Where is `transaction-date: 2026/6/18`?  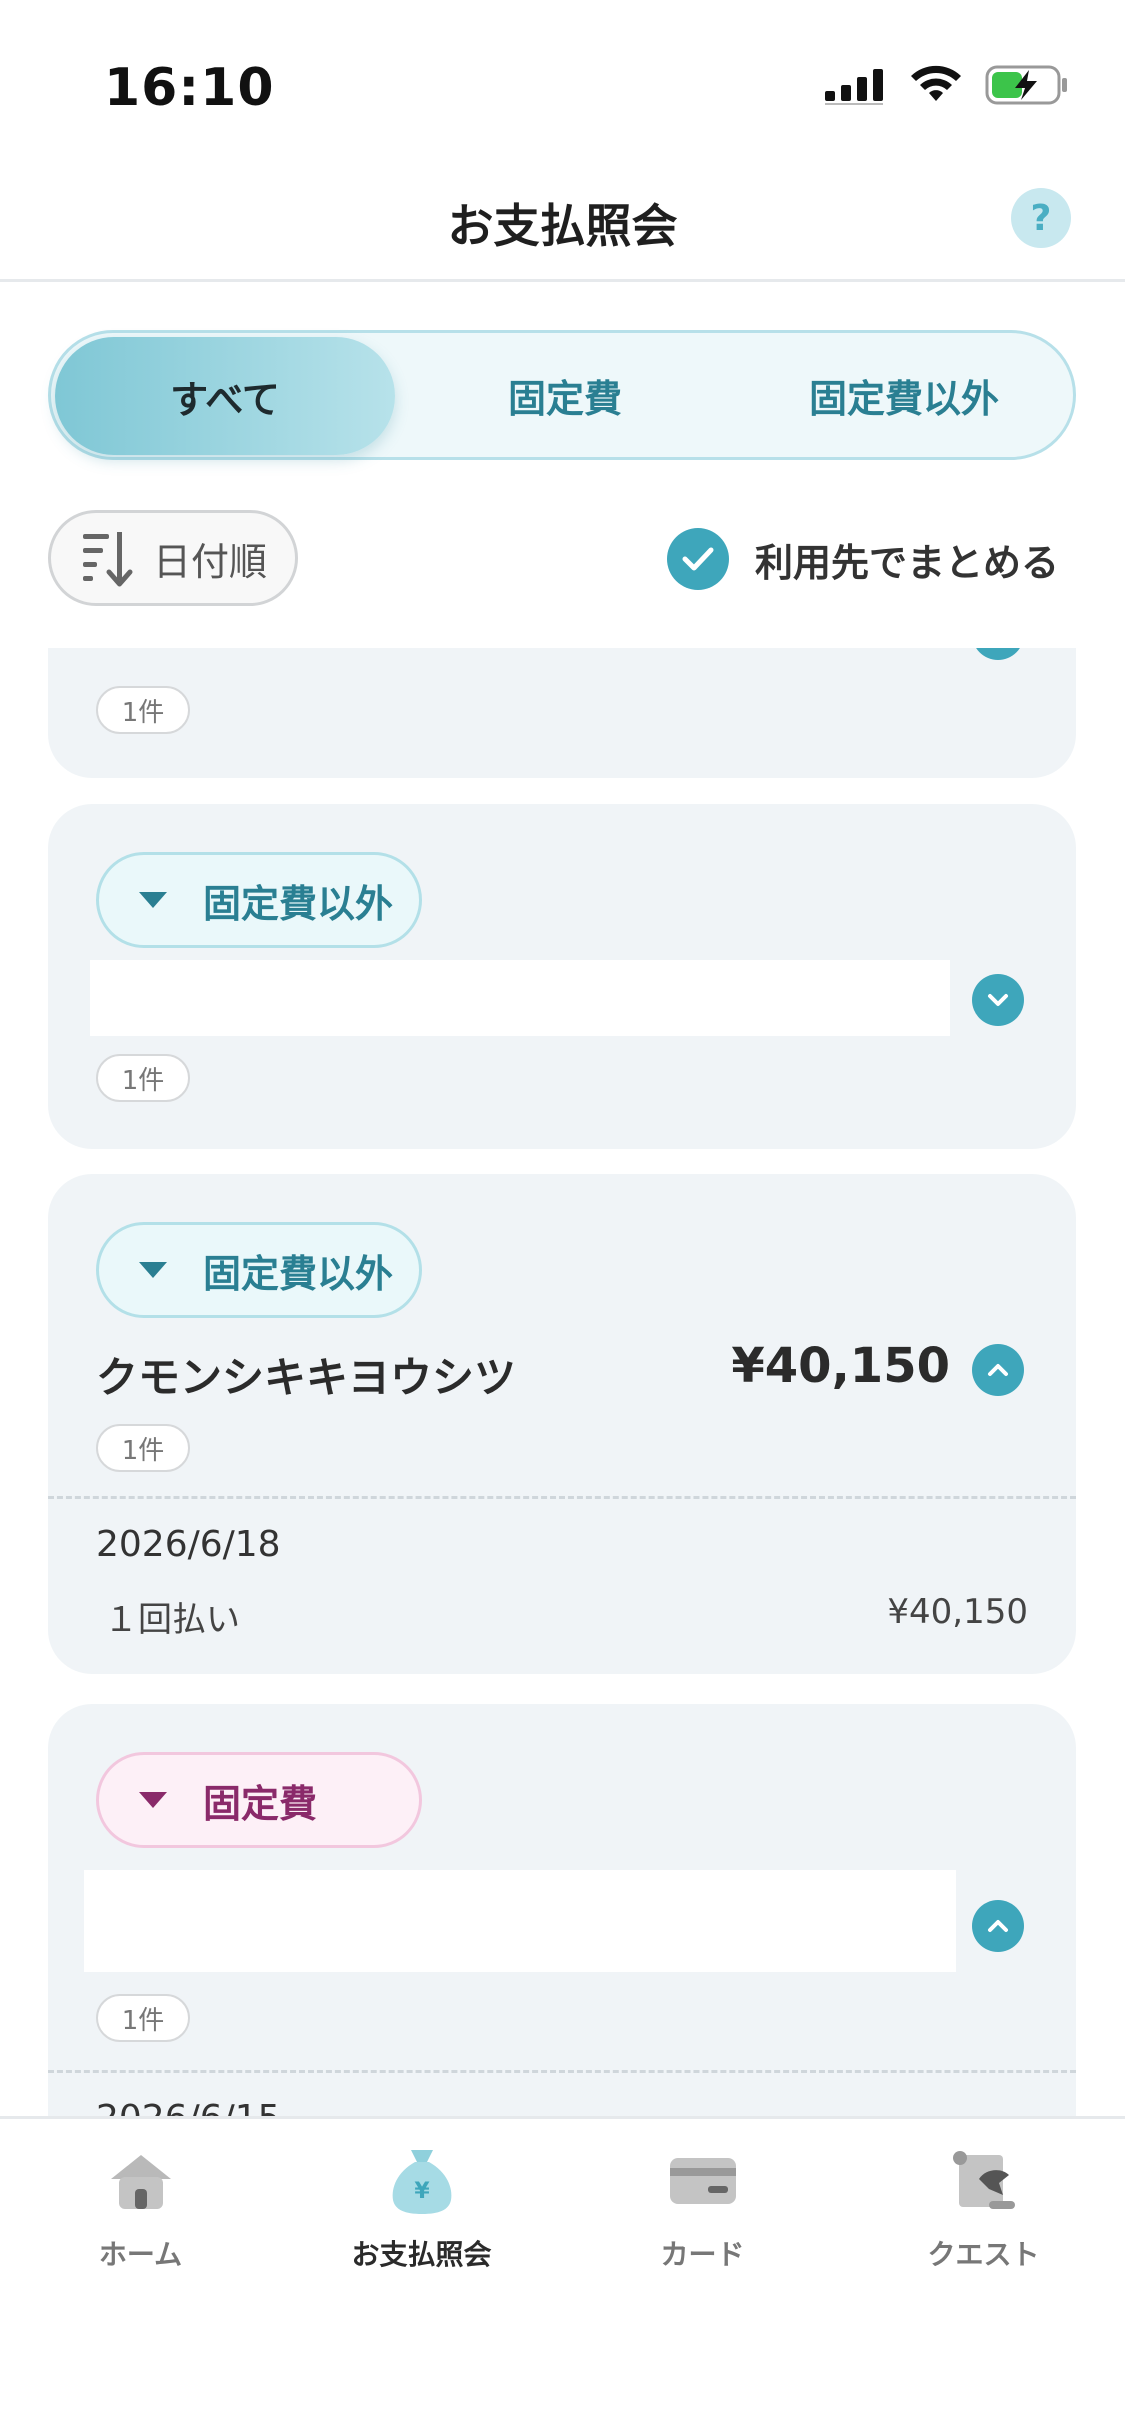 transaction-date: 2026/6/18 is located at coordinates (188, 1544).